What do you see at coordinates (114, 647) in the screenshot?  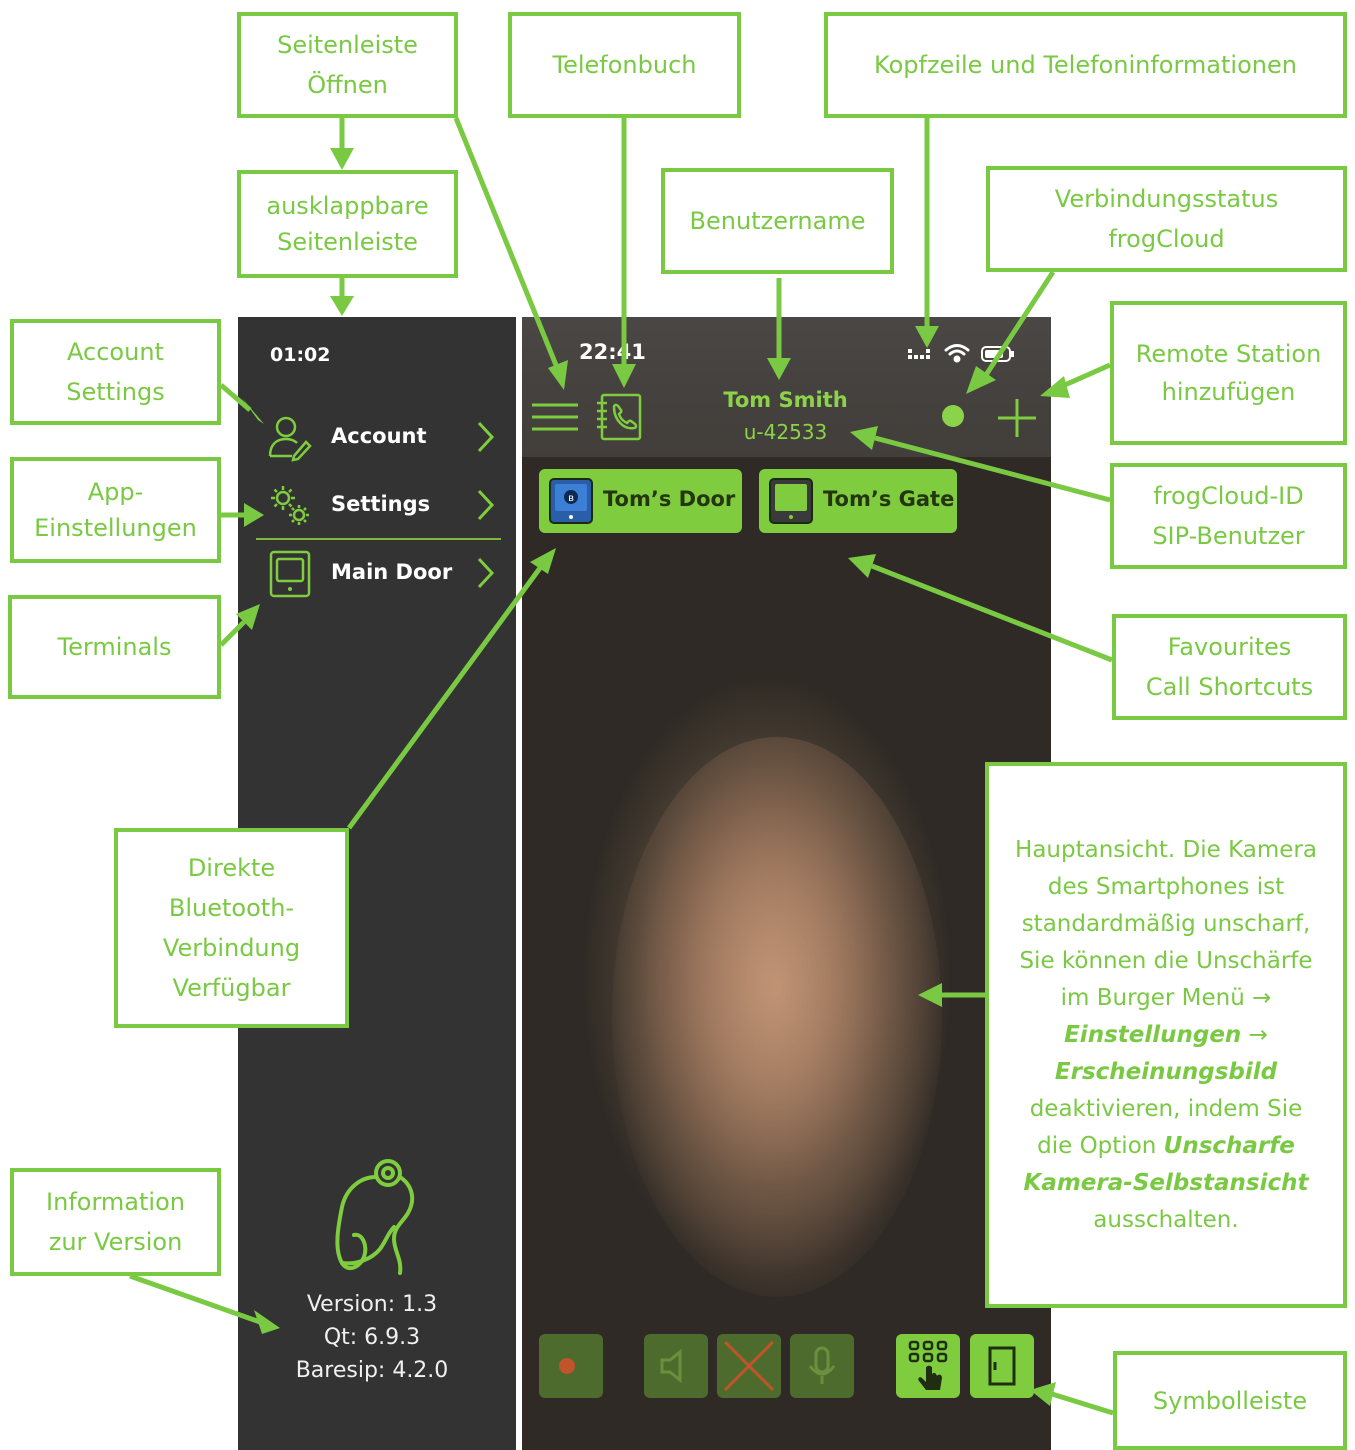 I see `annotation-terminals: Terminals` at bounding box center [114, 647].